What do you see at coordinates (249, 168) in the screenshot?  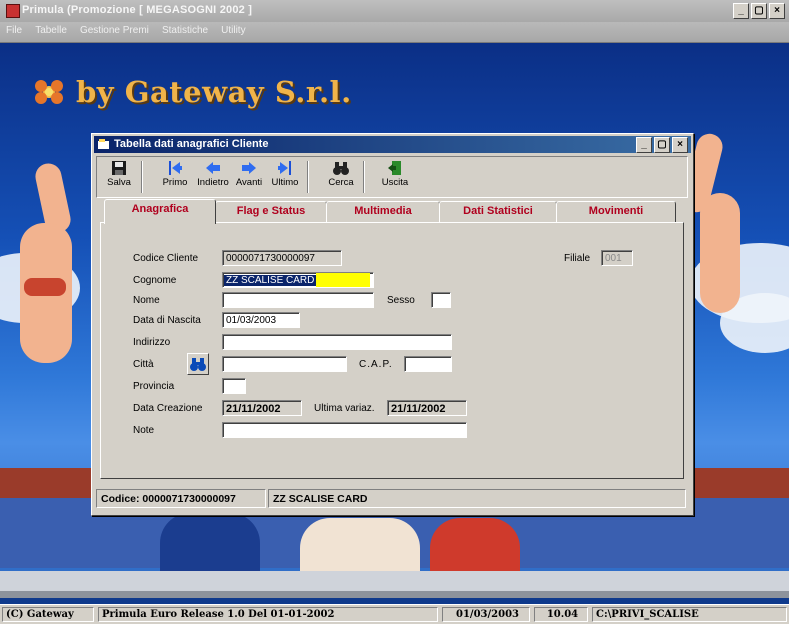 I see `forward-arrow-icon` at bounding box center [249, 168].